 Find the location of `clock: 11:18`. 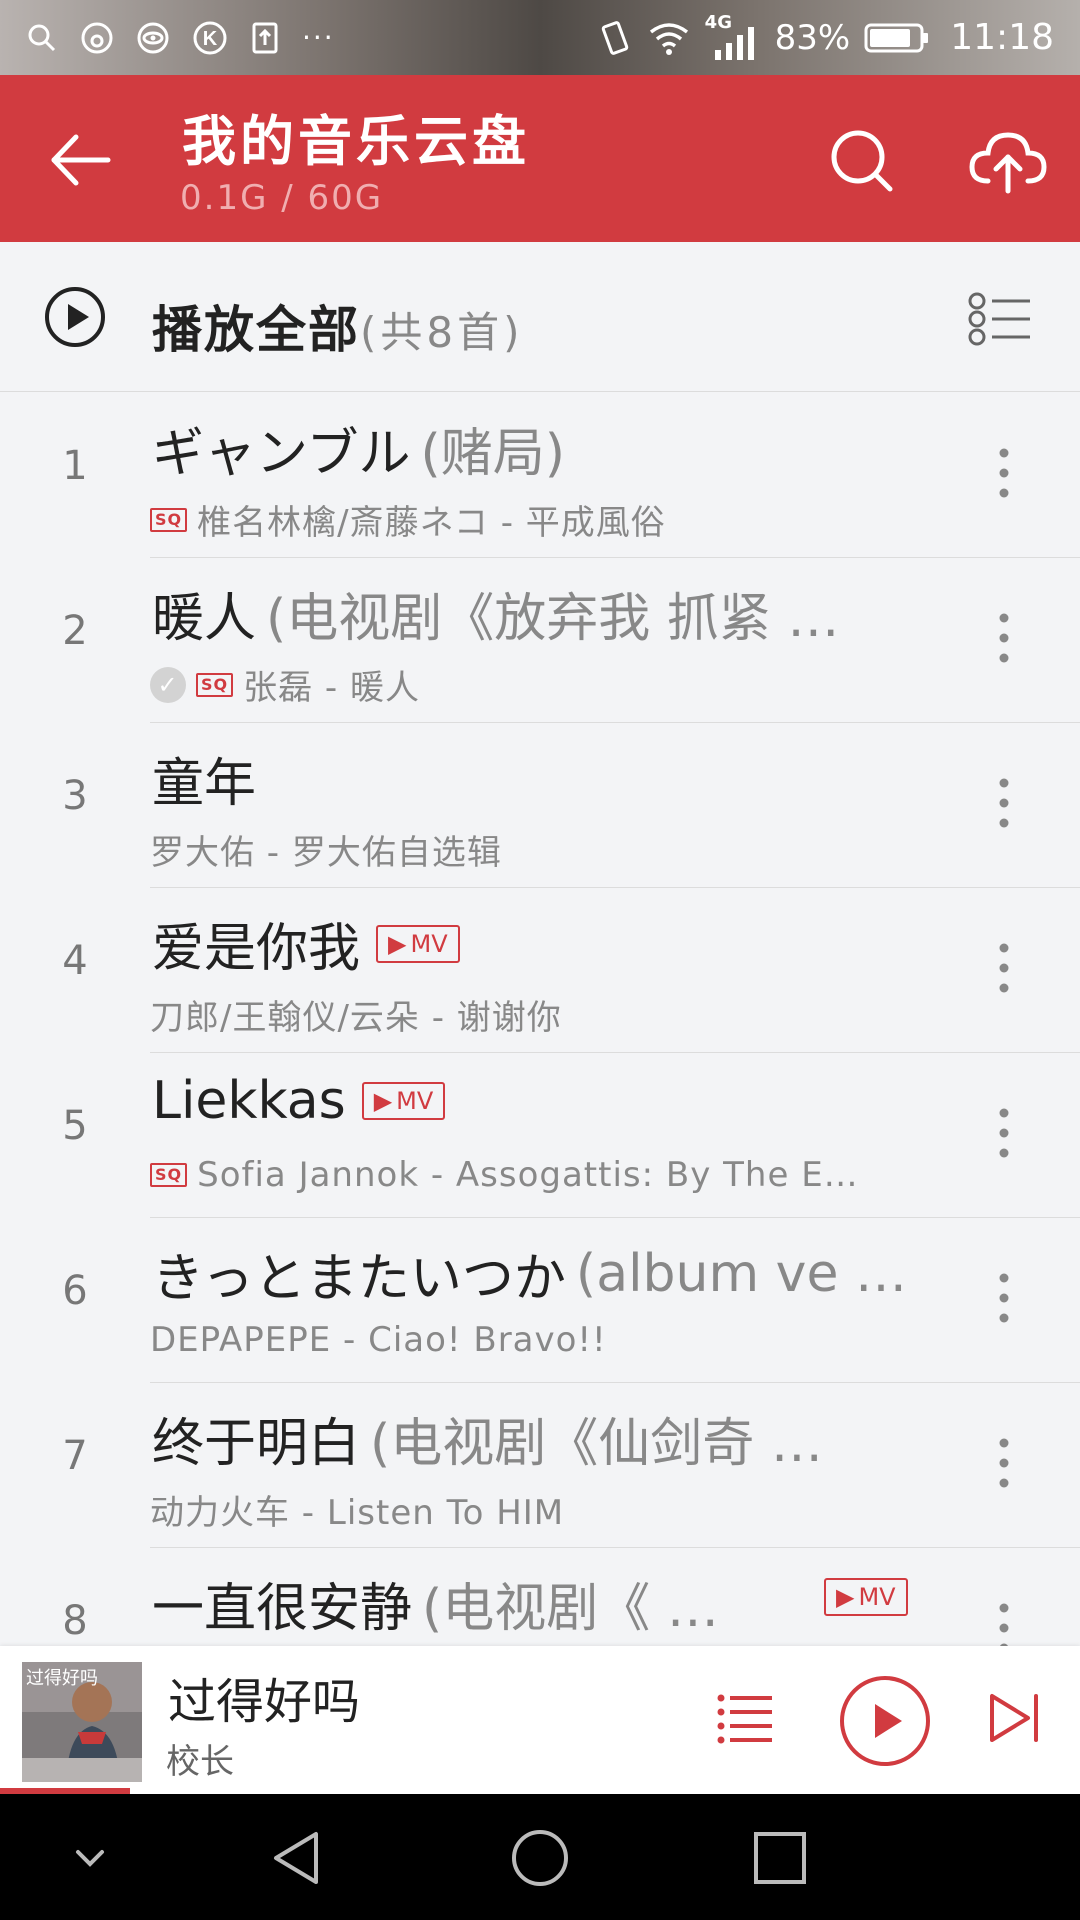

clock: 11:18 is located at coordinates (1002, 37).